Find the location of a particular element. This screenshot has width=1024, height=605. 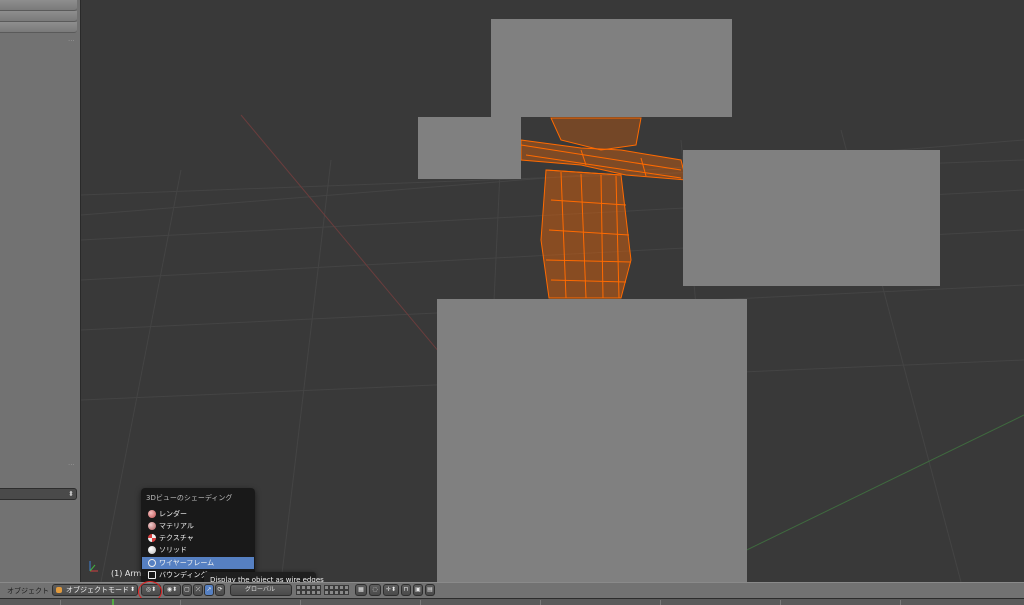

axis-gizmo-icon is located at coordinates (93, 566).